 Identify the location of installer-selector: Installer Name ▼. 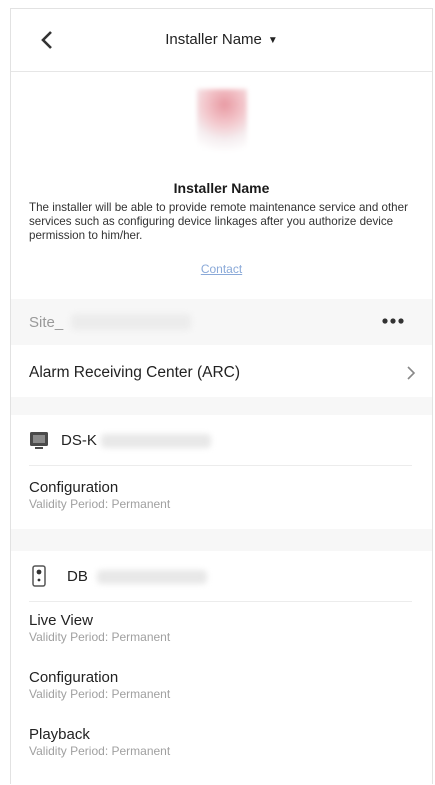
(221, 39).